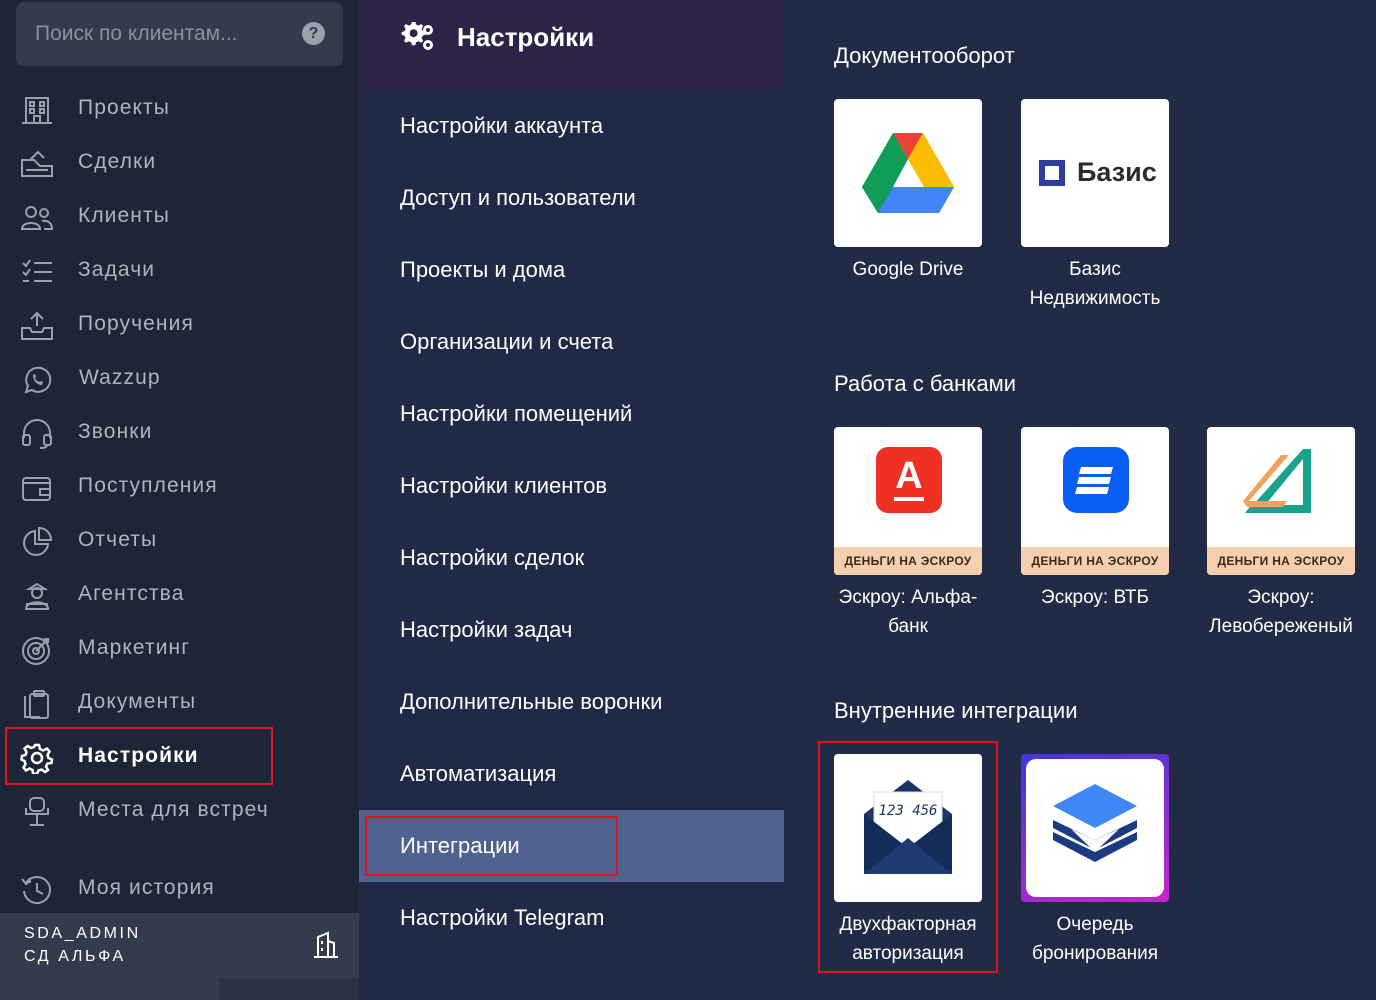 The width and height of the screenshot is (1376, 1000). I want to click on sidebar-item-label: Агентства, so click(131, 593).